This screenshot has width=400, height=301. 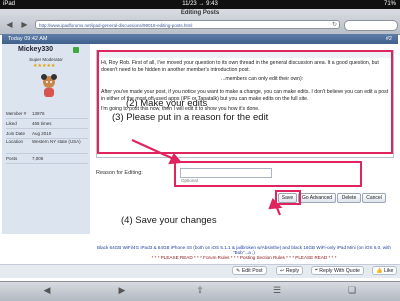 I want to click on stat-value: 7,006, so click(x=38, y=158).